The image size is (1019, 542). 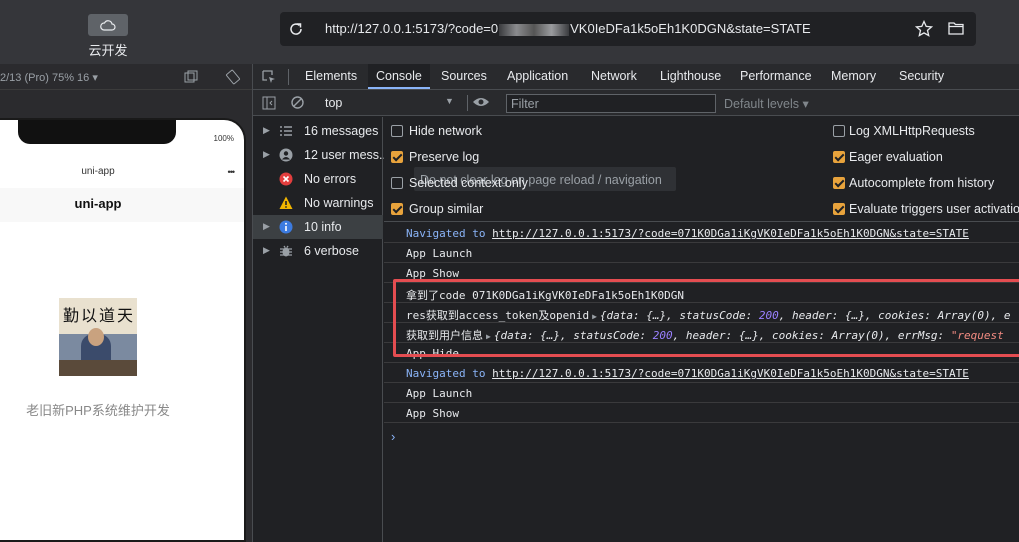 What do you see at coordinates (468, 183) in the screenshot?
I see `checkbox-label: Selected context only` at bounding box center [468, 183].